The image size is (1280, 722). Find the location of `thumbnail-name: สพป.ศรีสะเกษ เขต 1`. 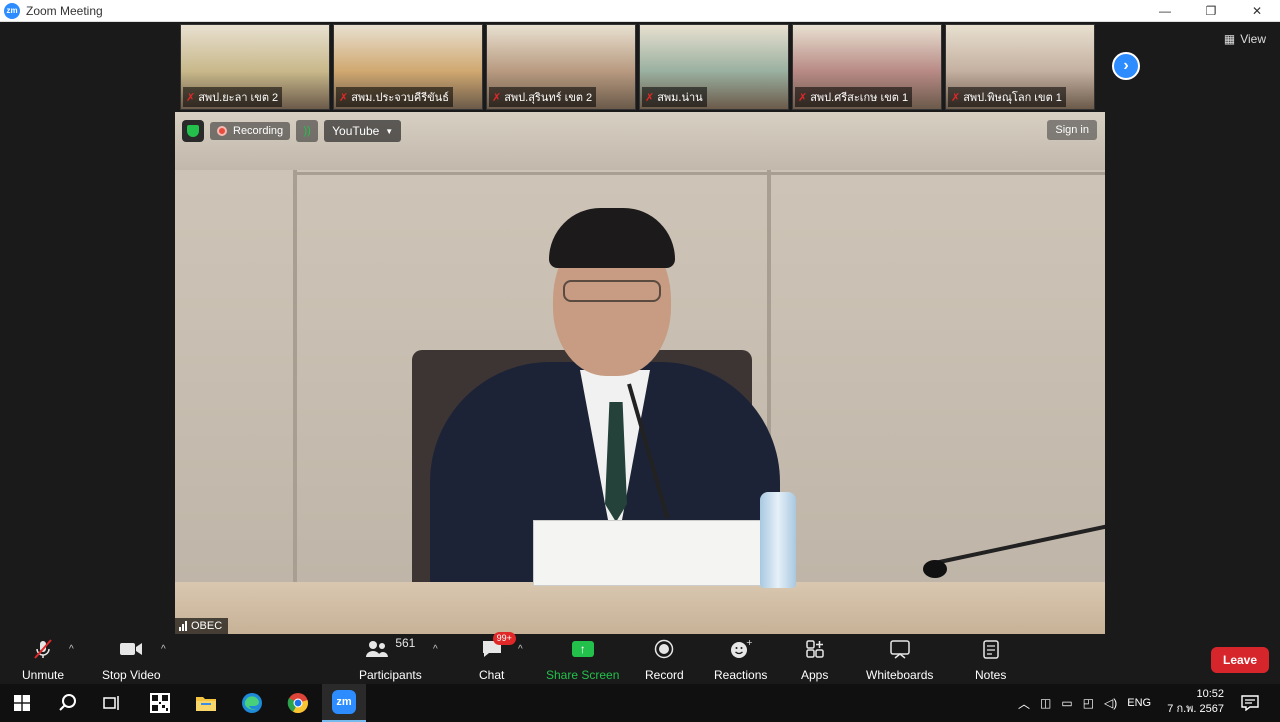

thumbnail-name: สพป.ศรีสะเกษ เขต 1 is located at coordinates (859, 98).